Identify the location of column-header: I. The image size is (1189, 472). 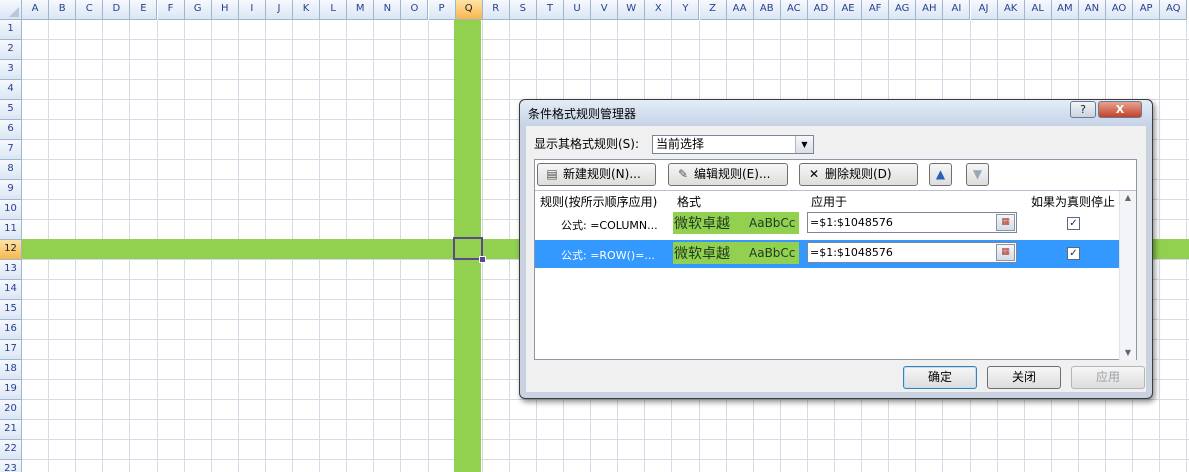
(252, 10).